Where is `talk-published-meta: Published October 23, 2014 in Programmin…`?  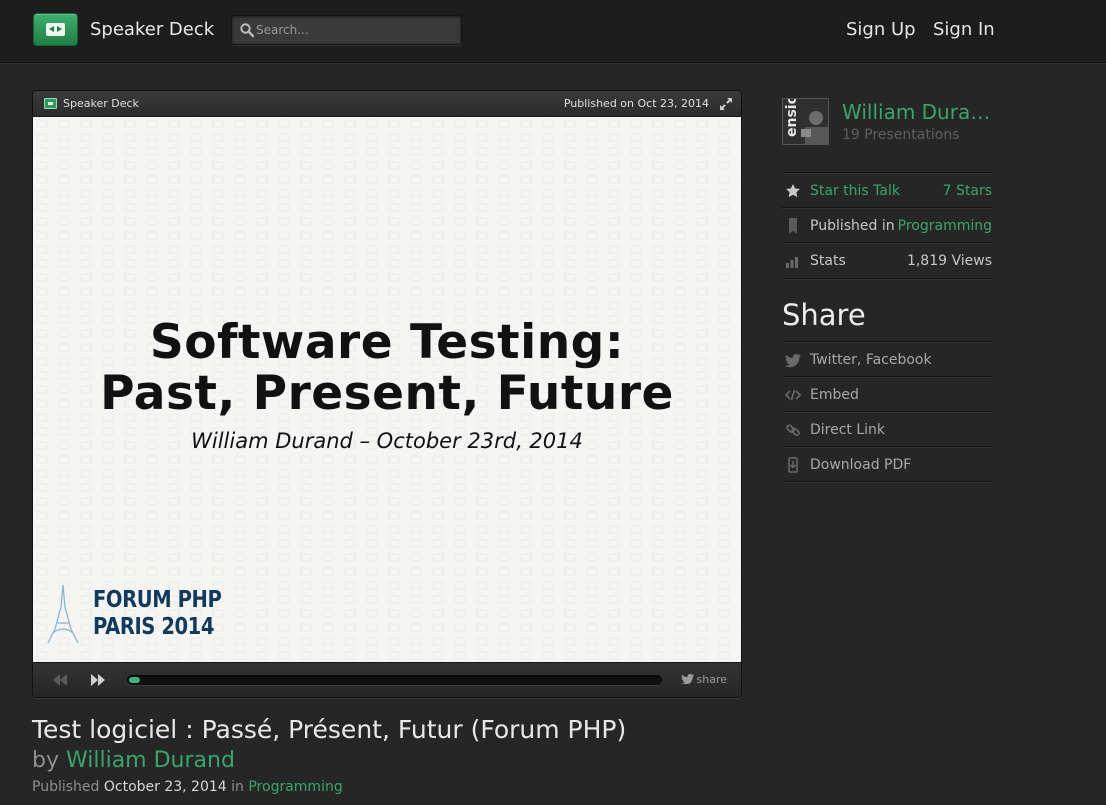
talk-published-meta: Published October 23, 2014 in Programmin… is located at coordinates (187, 787).